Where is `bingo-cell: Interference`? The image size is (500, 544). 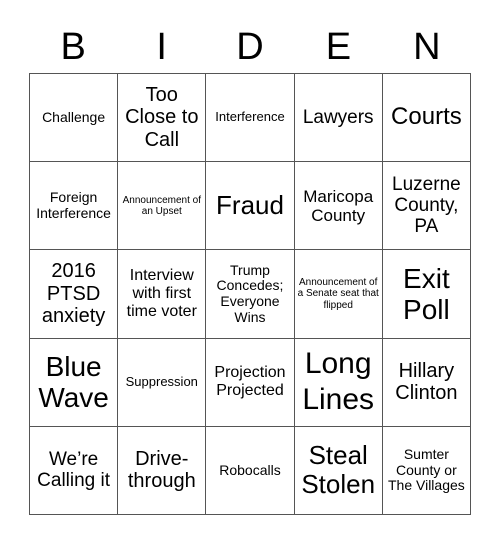 bingo-cell: Interference is located at coordinates (250, 118).